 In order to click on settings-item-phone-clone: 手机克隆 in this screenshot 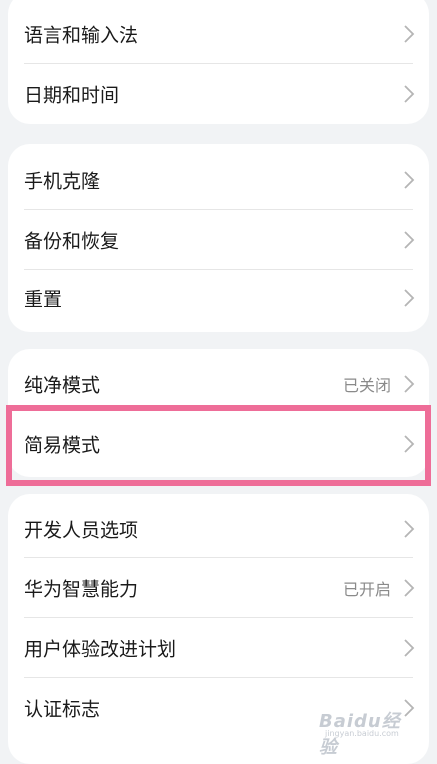, I will do `click(218, 177)`.